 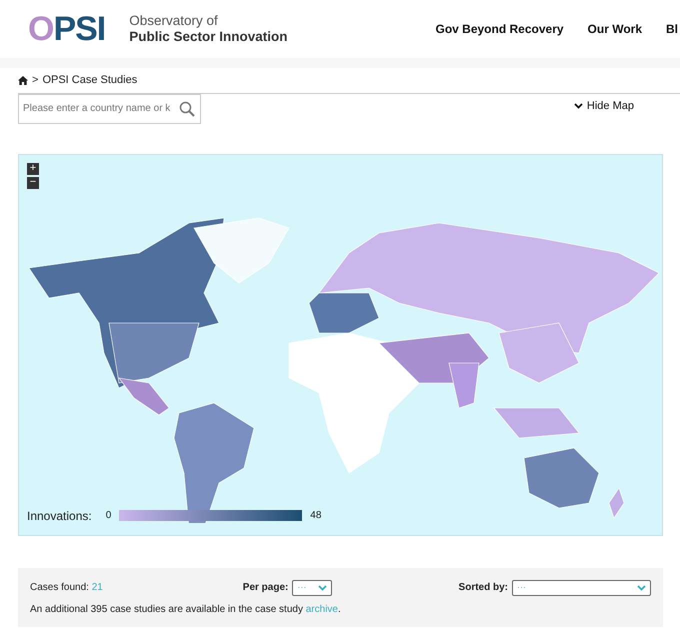 I want to click on legend-max: 48, so click(x=316, y=516).